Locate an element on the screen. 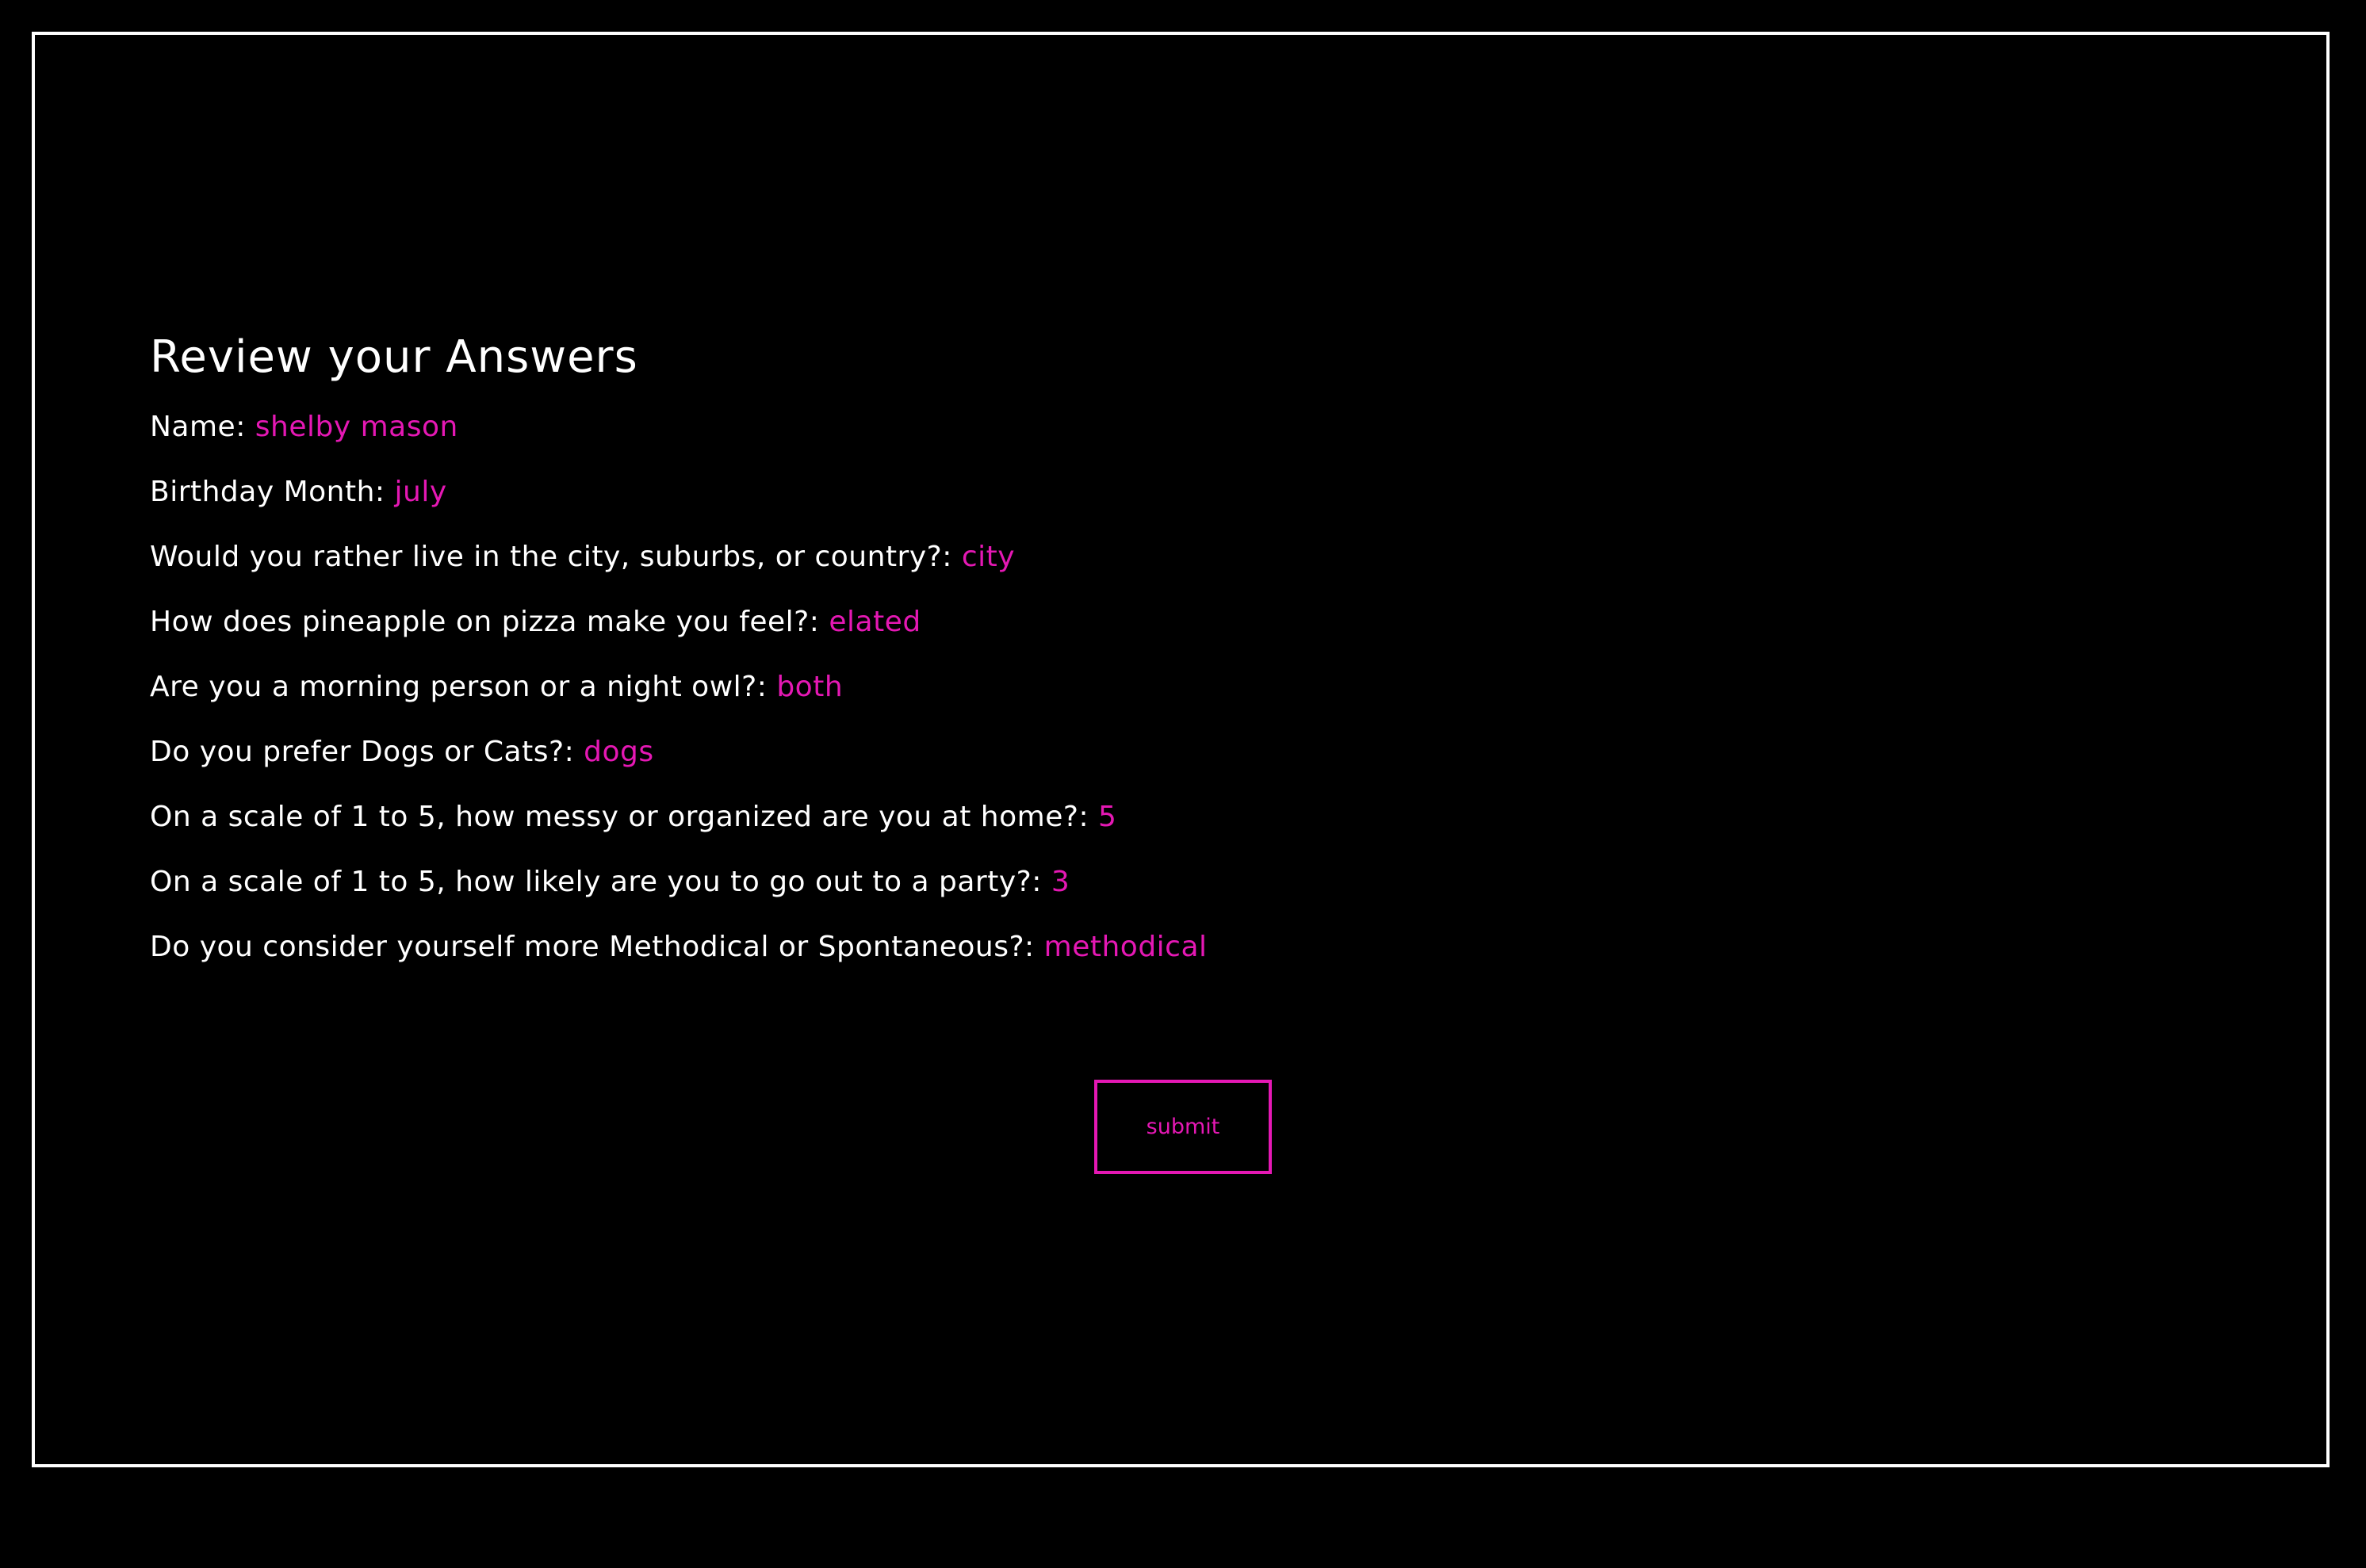  answer-value: methodical is located at coordinates (1125, 947).